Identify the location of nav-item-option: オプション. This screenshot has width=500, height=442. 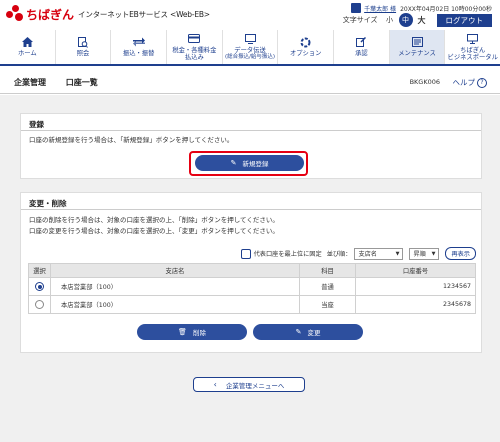
(306, 47).